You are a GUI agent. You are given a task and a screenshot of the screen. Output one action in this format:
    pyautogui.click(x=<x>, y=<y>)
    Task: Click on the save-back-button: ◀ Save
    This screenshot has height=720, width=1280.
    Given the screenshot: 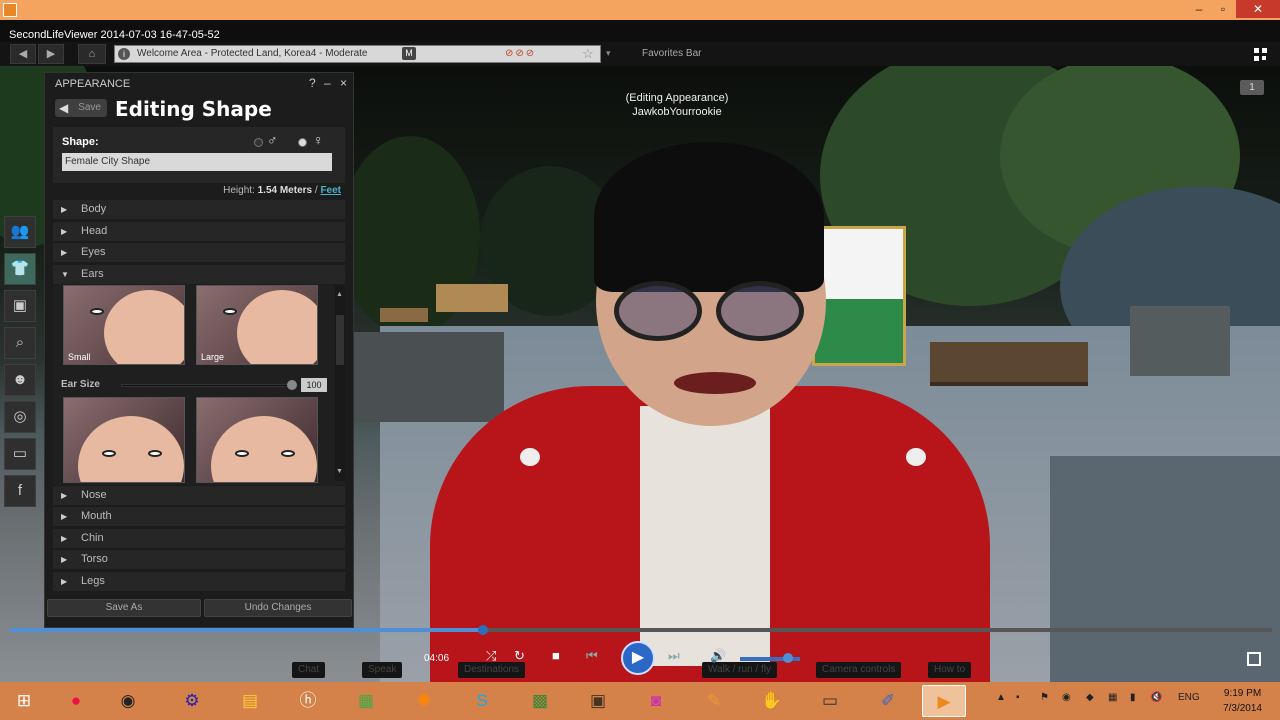 What is the action you would take?
    pyautogui.click(x=81, y=108)
    